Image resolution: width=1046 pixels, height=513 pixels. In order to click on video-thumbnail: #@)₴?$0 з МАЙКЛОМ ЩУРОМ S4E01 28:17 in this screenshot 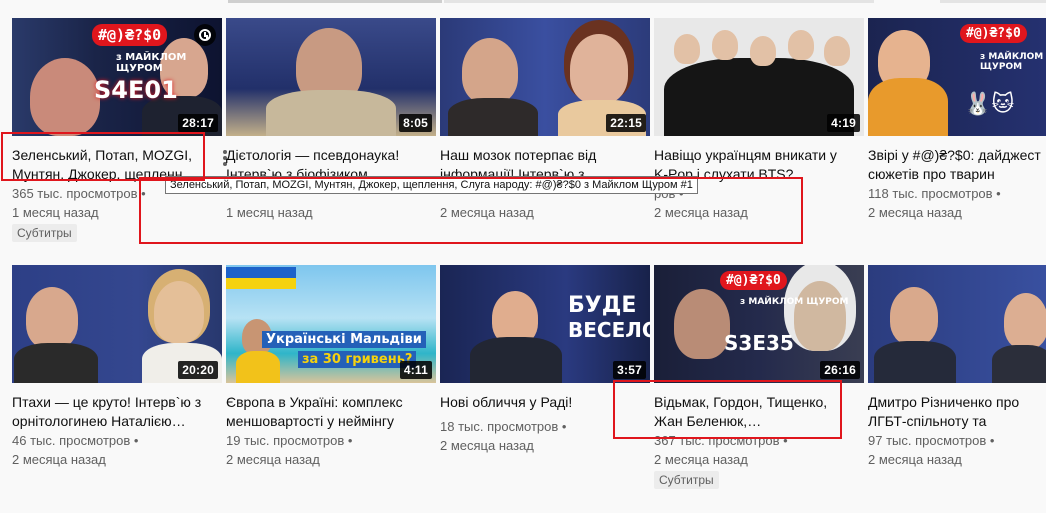, I will do `click(117, 77)`.